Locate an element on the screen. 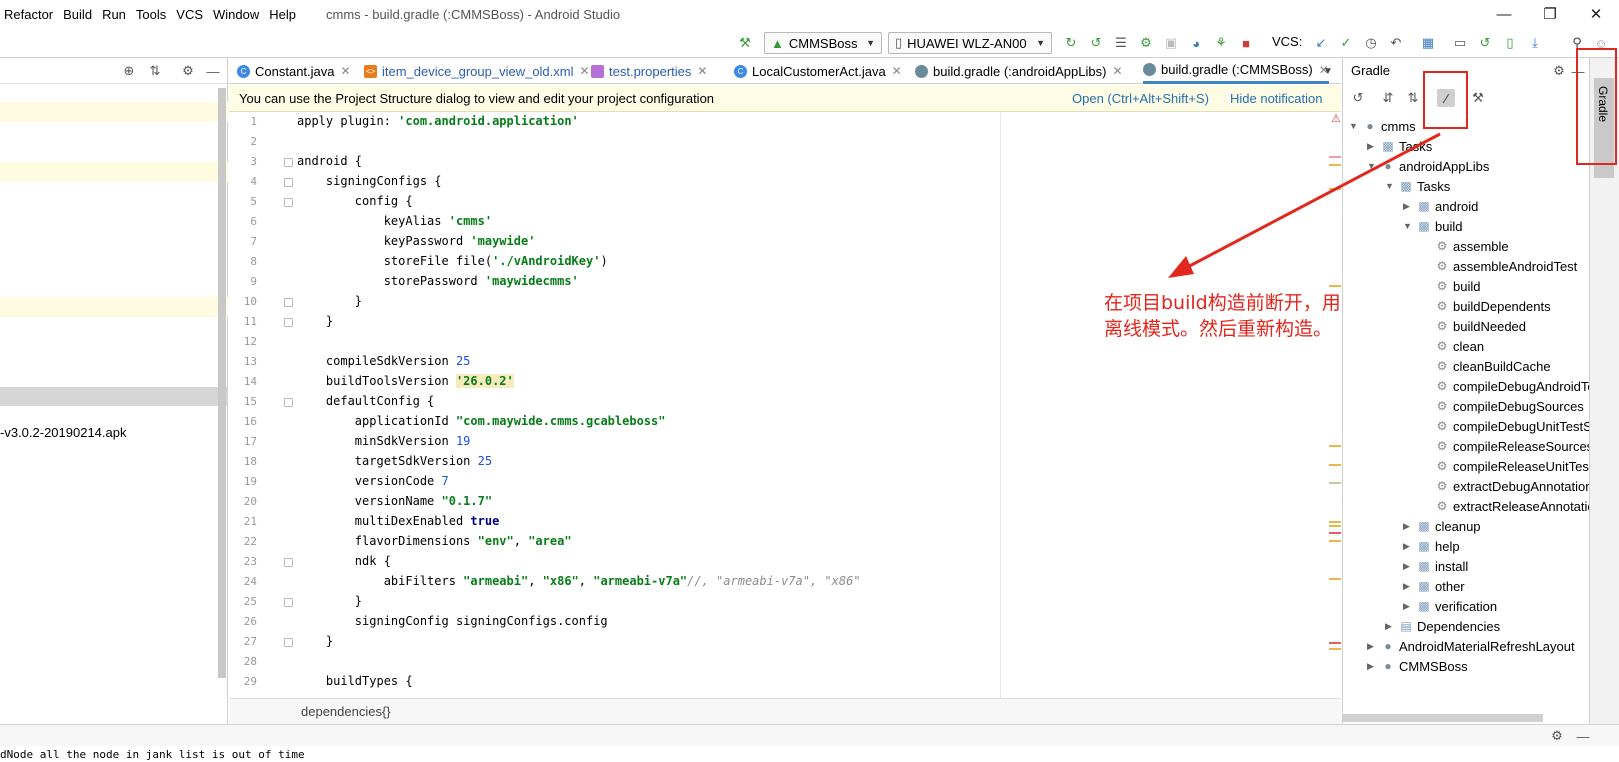  gradle-tree-item: ▶ ● CMMSBoss is located at coordinates (1417, 666).